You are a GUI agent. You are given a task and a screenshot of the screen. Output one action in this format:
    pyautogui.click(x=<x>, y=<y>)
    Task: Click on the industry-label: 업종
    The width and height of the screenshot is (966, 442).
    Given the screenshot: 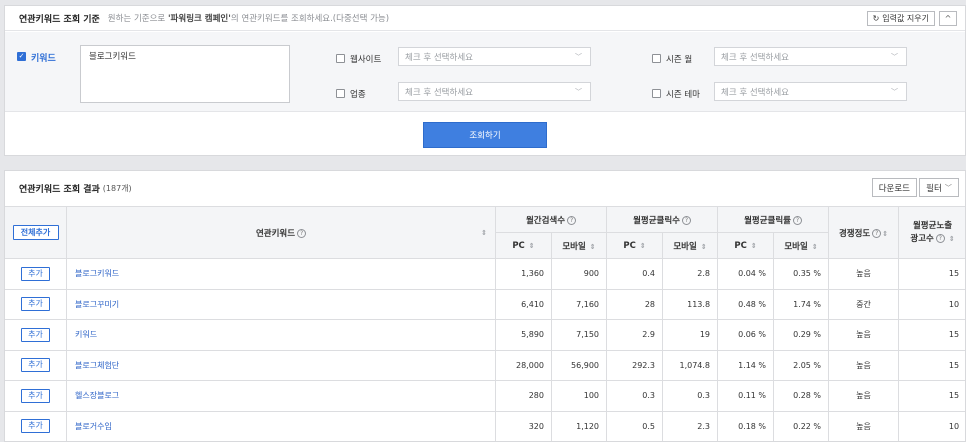 What is the action you would take?
    pyautogui.click(x=358, y=95)
    